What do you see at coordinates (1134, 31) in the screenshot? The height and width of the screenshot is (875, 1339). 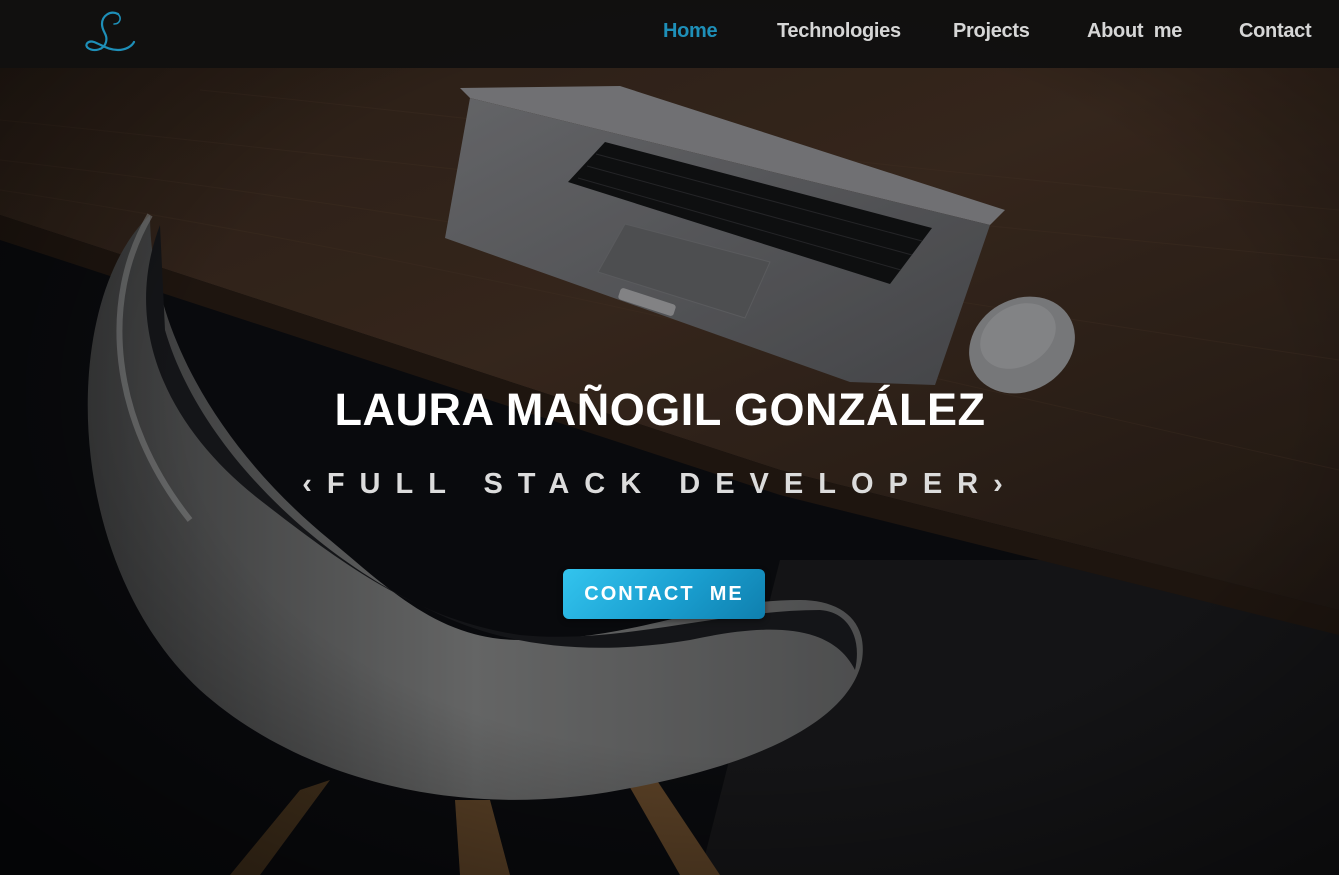 I see `nav-item-about-me: About me` at bounding box center [1134, 31].